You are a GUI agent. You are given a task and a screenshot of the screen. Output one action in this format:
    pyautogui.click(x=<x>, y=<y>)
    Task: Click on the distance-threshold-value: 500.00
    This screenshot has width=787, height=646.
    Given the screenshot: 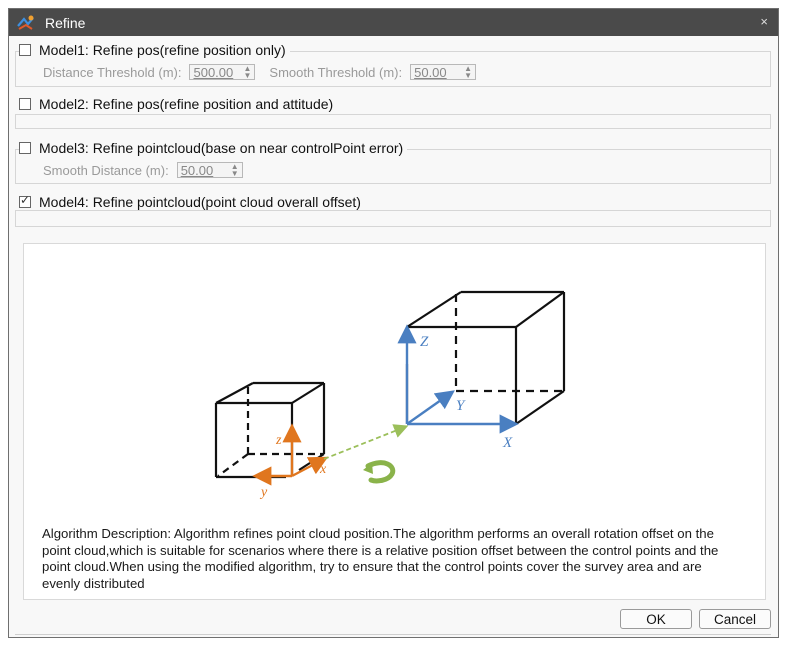 What is the action you would take?
    pyautogui.click(x=215, y=72)
    